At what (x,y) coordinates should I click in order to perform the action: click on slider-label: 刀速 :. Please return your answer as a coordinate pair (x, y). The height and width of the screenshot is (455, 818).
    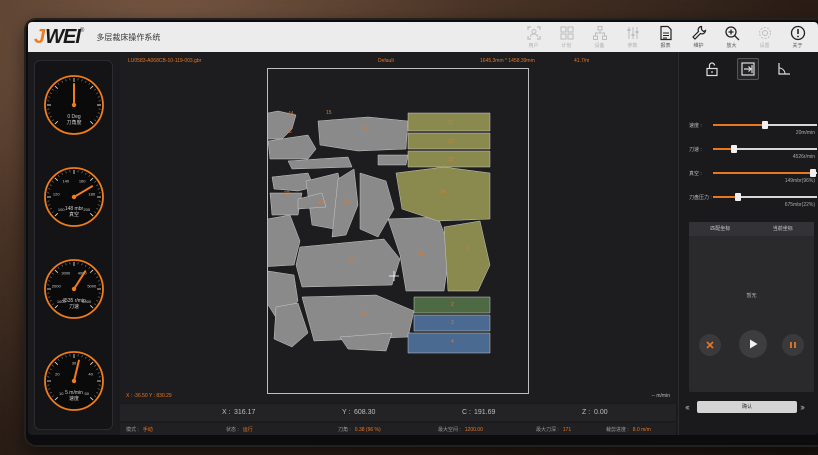
    Looking at the image, I should click on (695, 150).